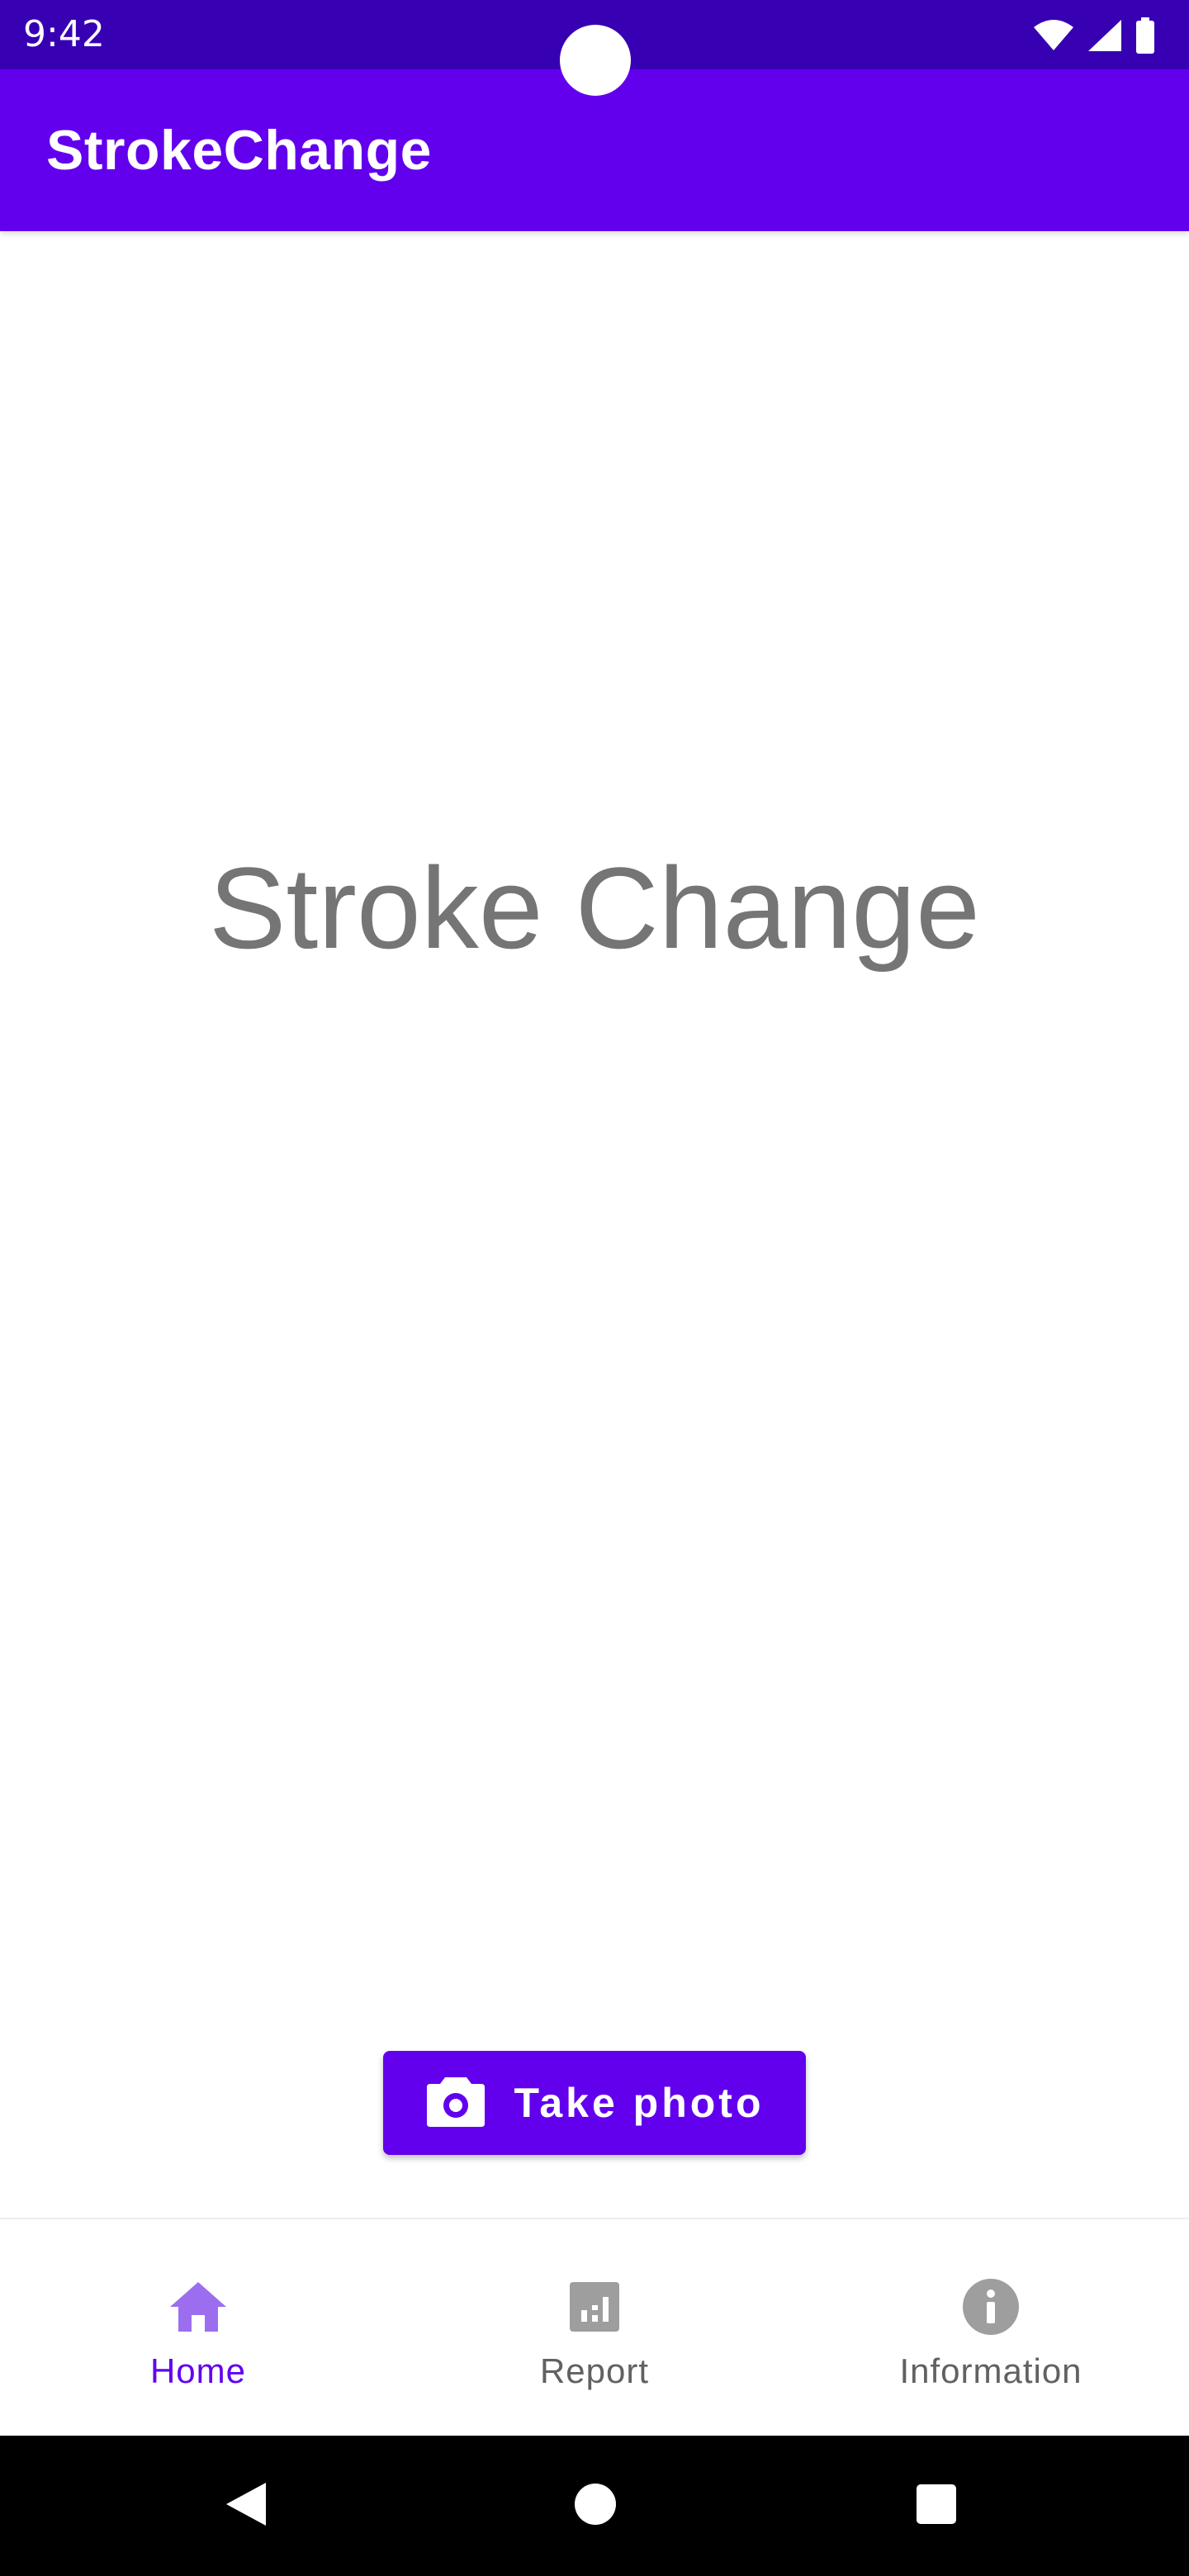 The height and width of the screenshot is (2576, 1189). I want to click on nav-item-home: Home, so click(198, 2327).